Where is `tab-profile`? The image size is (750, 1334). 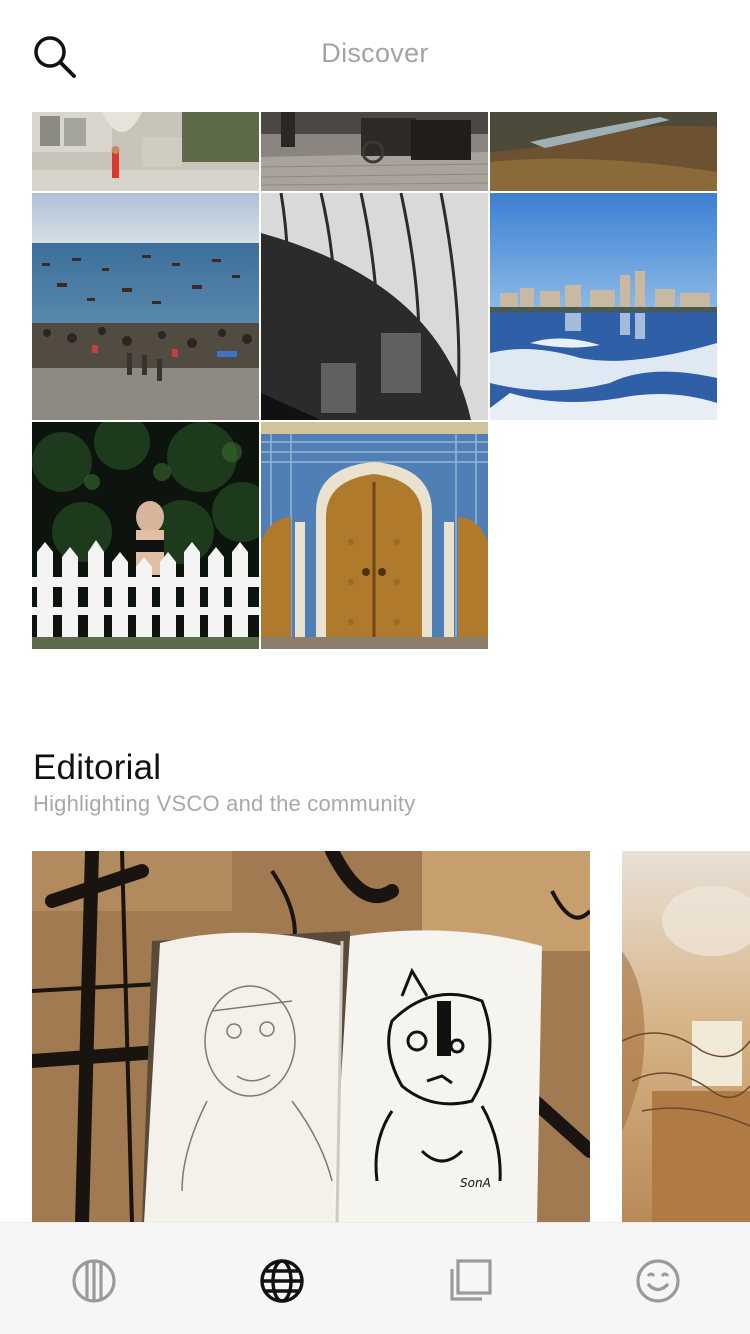
tab-profile is located at coordinates (658, 1281).